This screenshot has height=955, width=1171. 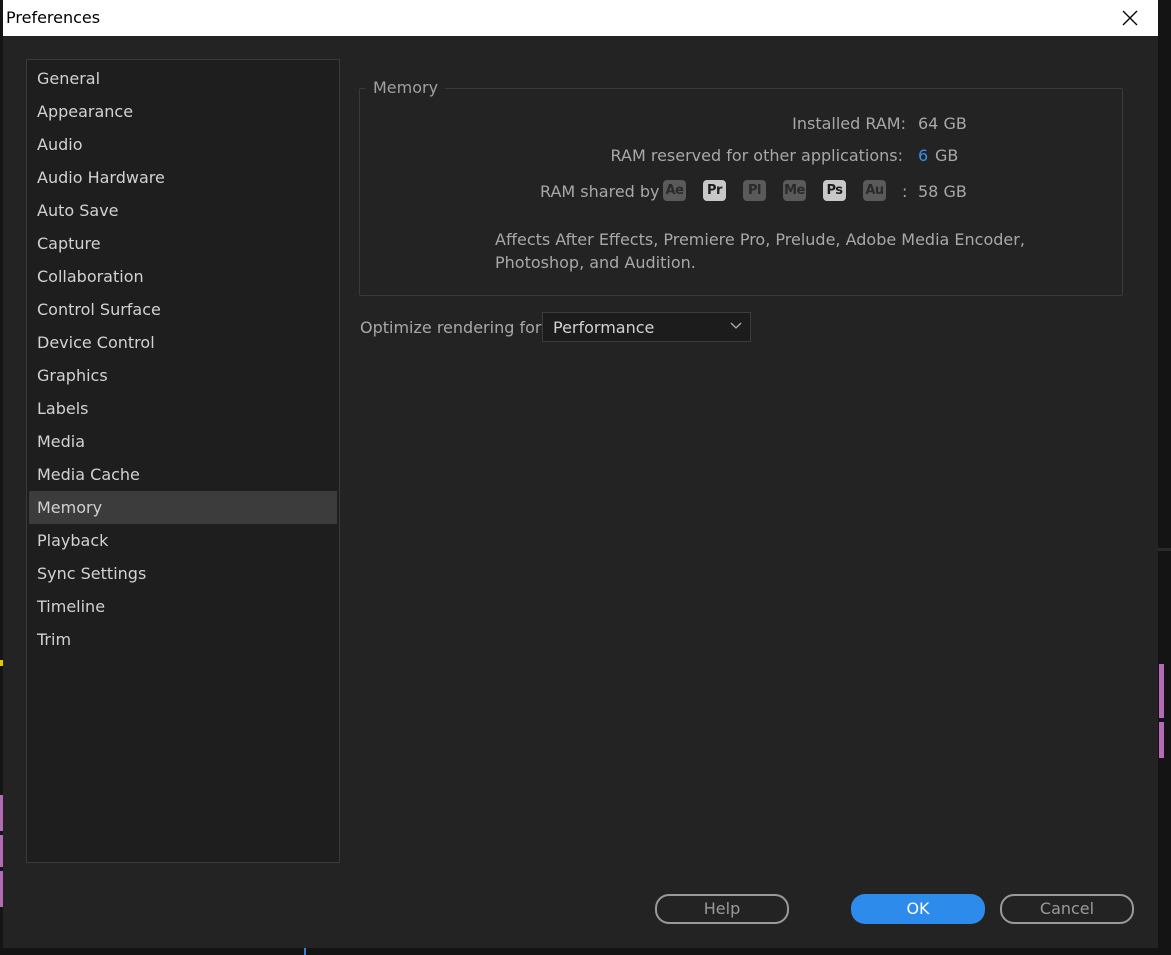 I want to click on ok-button: OK, so click(x=918, y=909).